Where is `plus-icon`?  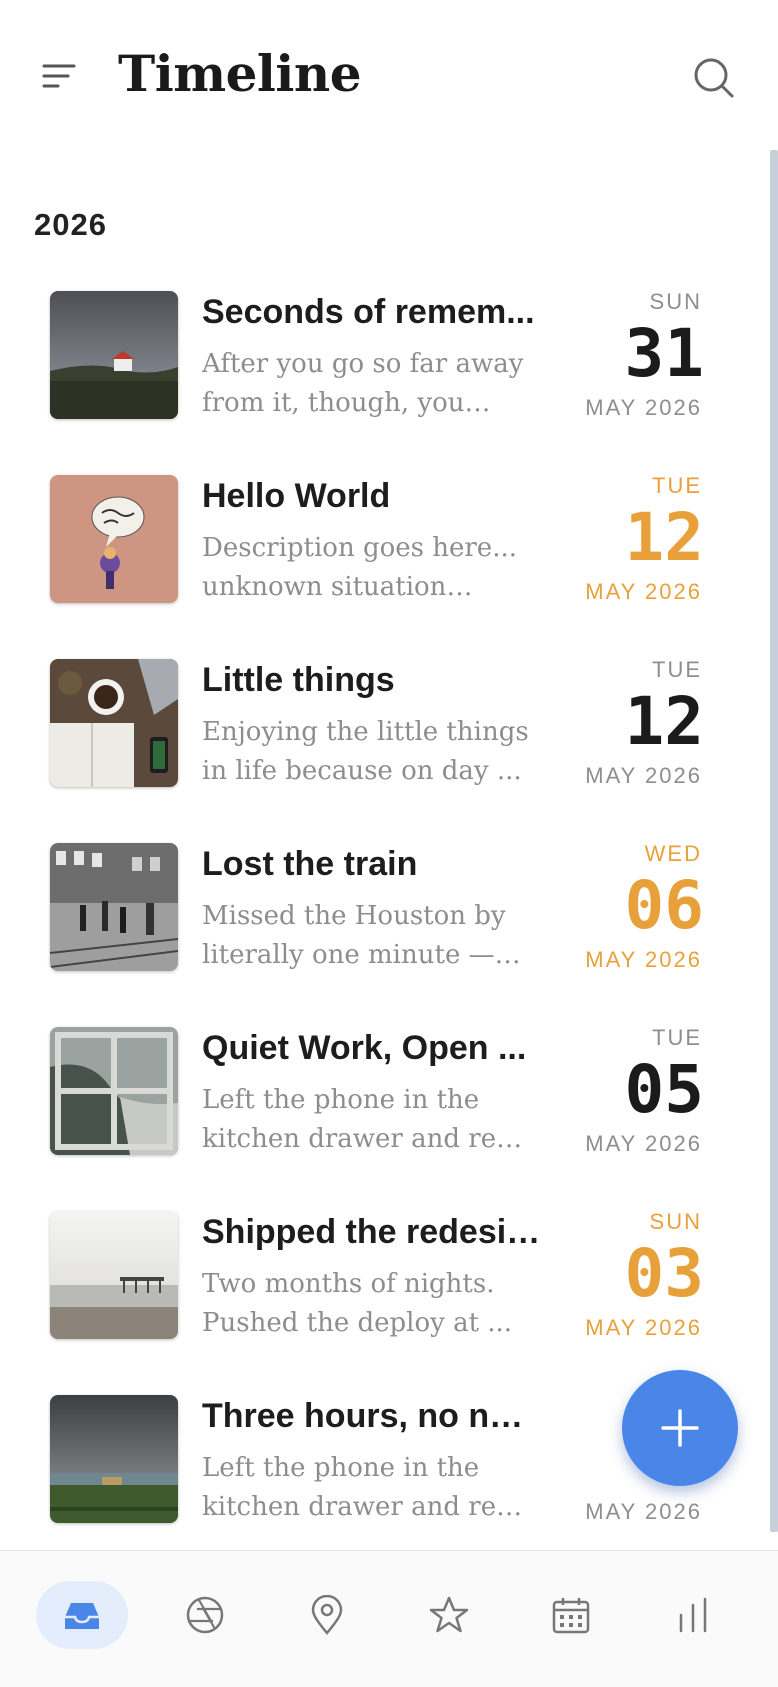 plus-icon is located at coordinates (680, 1428).